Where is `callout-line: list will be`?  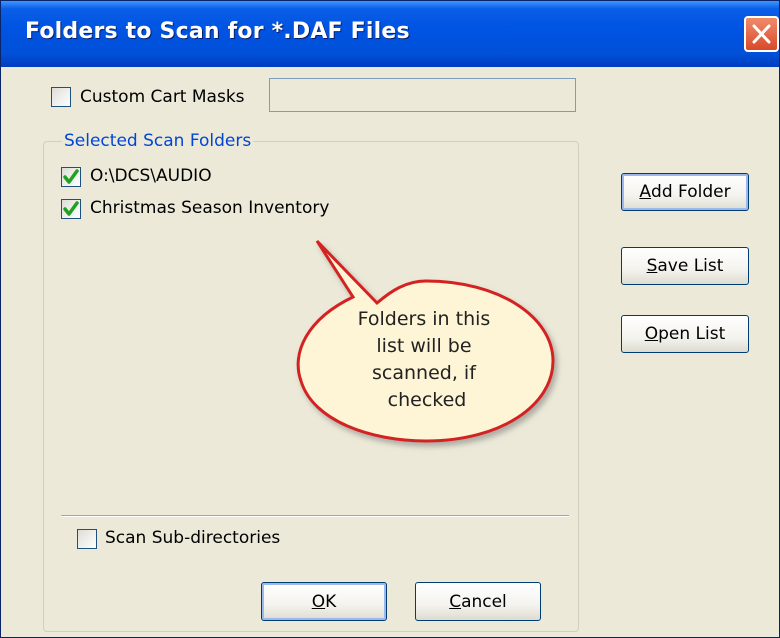 callout-line: list will be is located at coordinates (423, 346).